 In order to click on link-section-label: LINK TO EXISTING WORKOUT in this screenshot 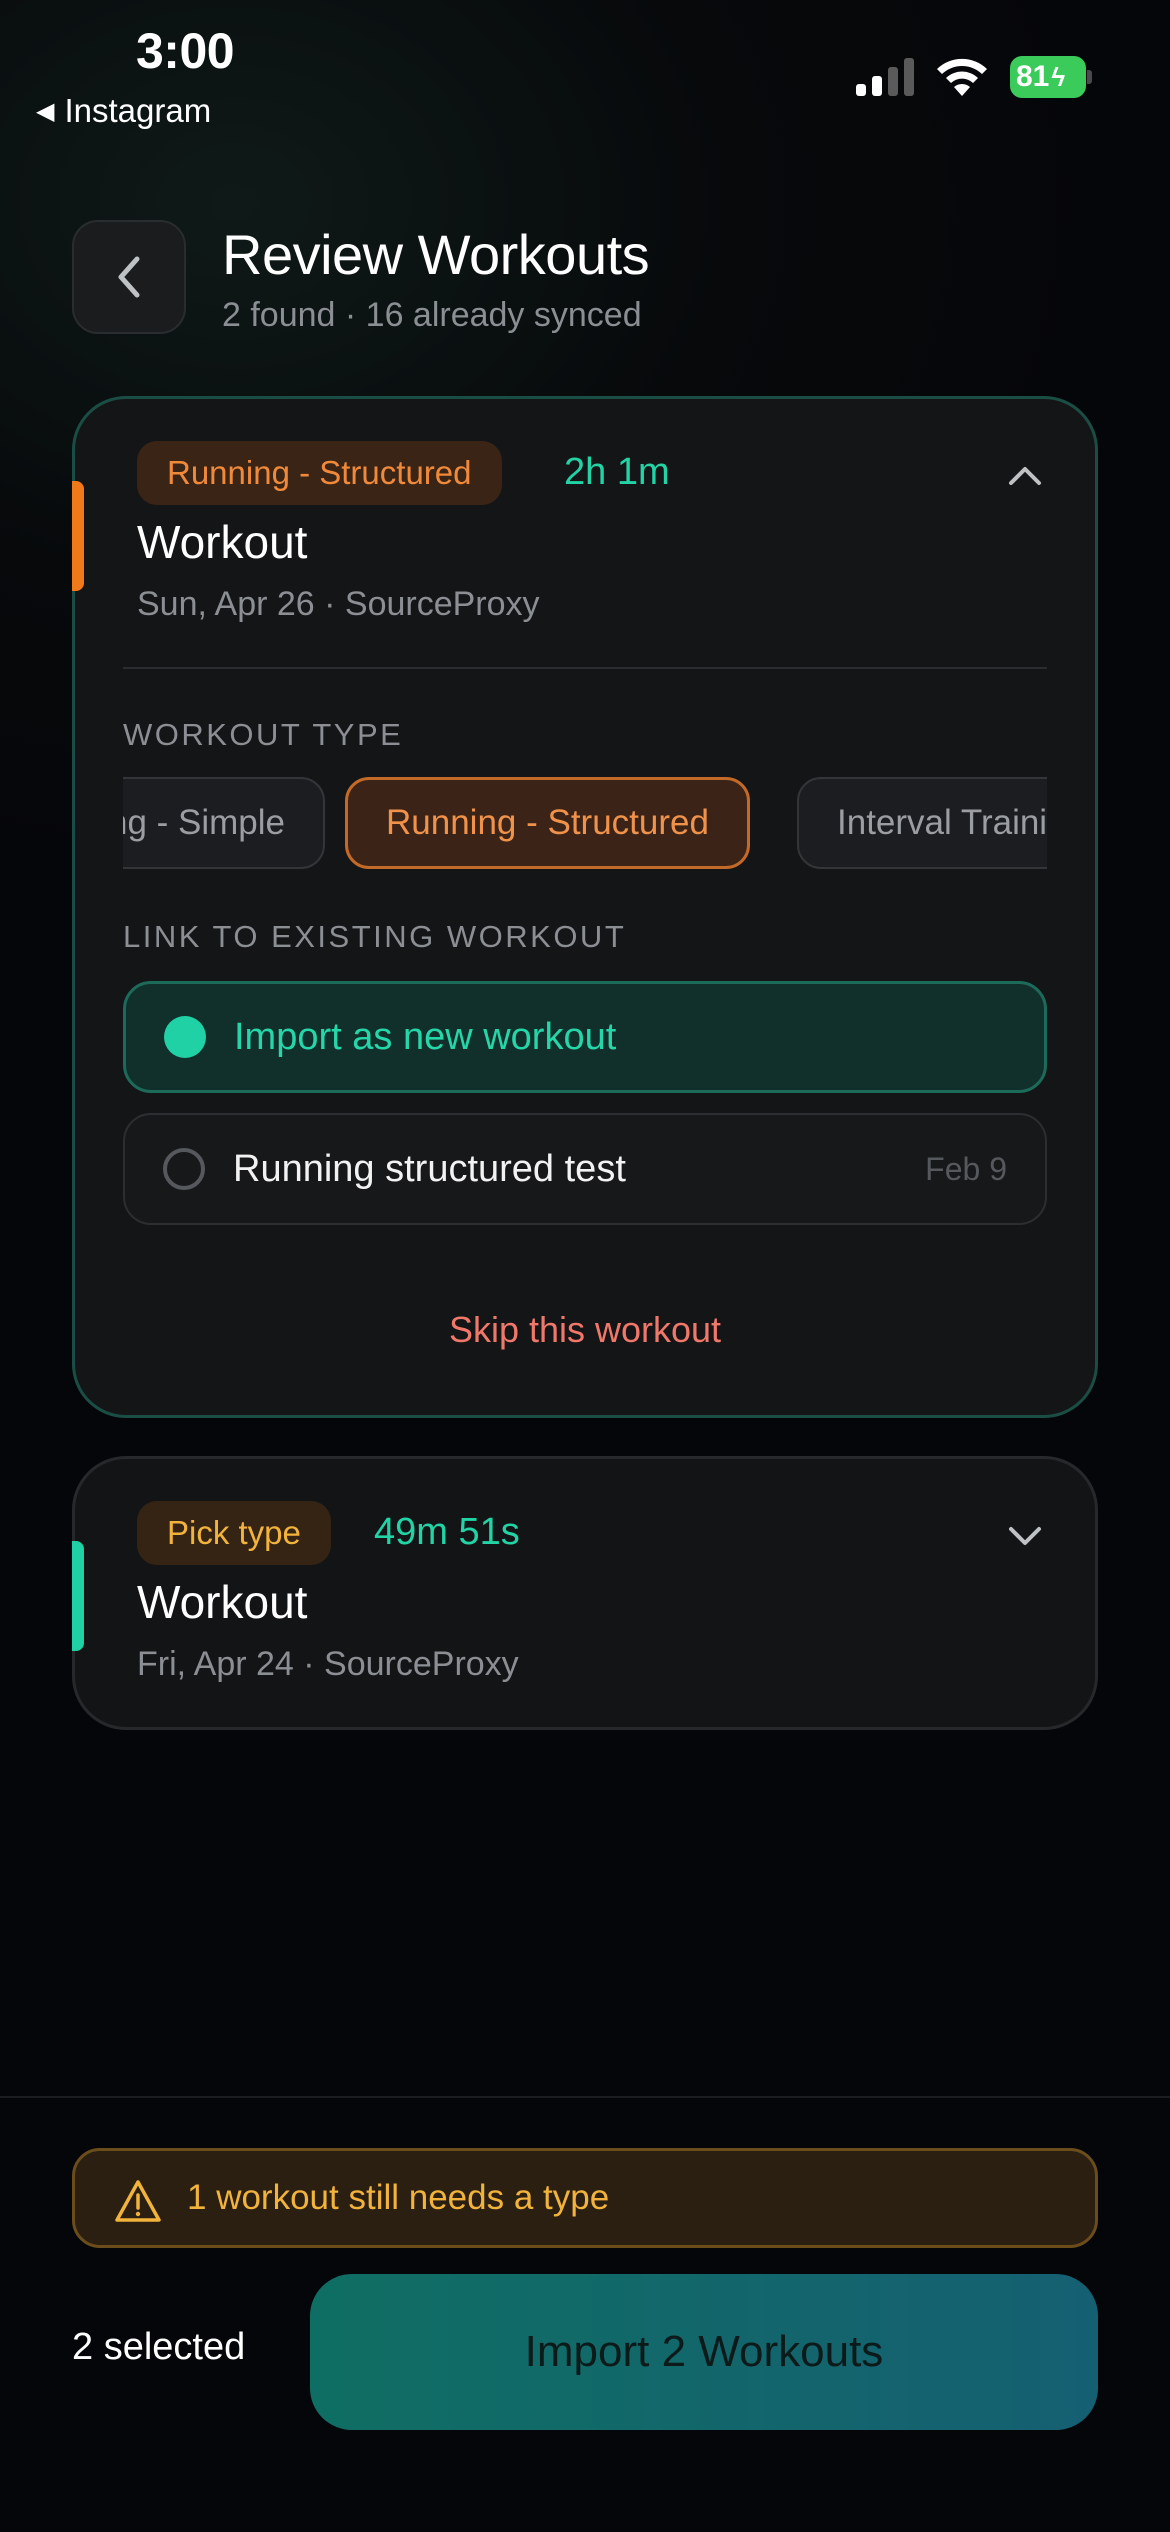, I will do `click(375, 936)`.